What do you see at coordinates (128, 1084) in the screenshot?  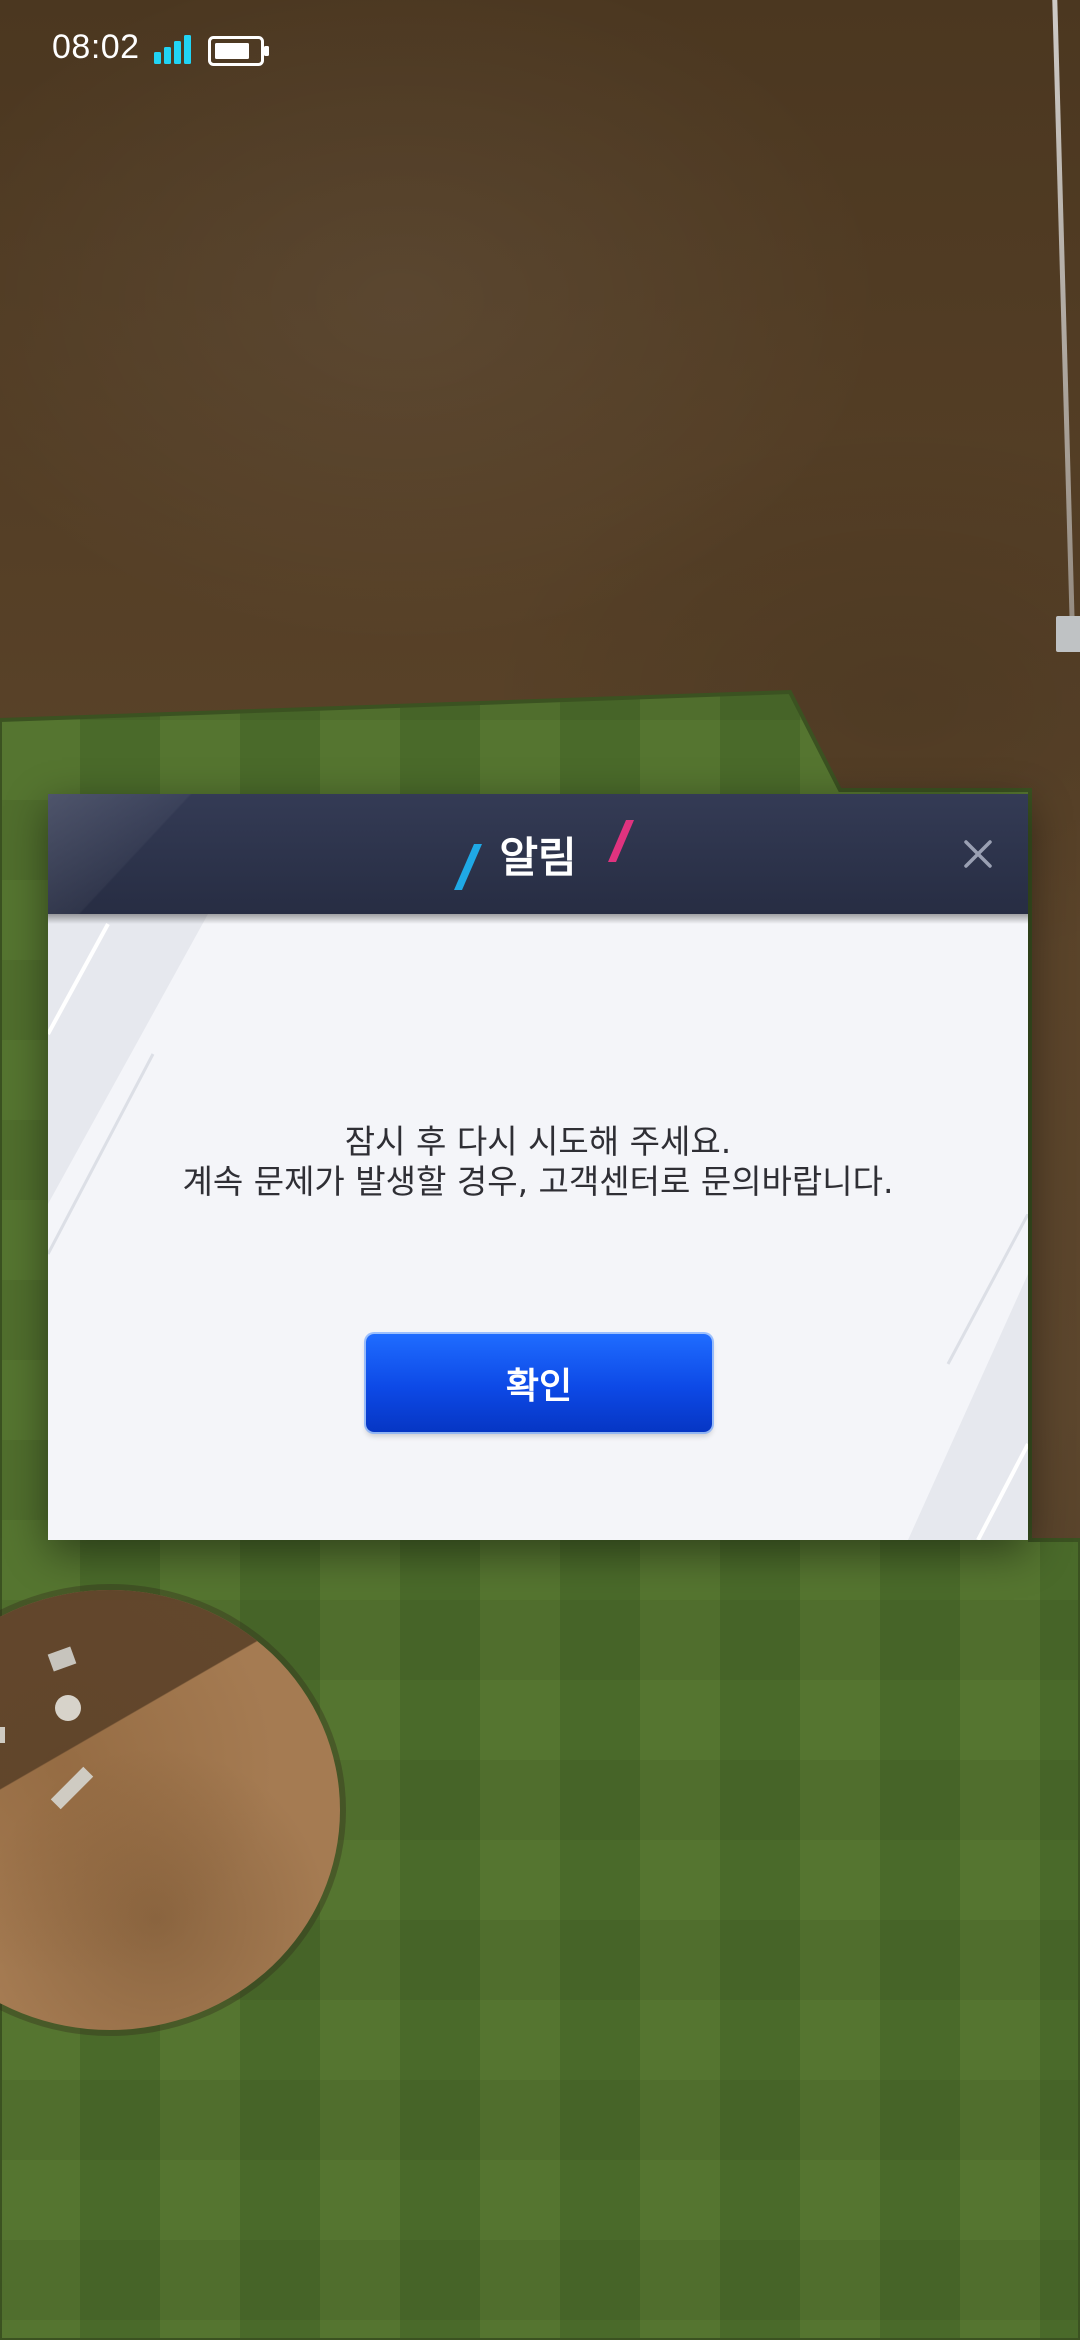 I see `decorative-stripes-left` at bounding box center [128, 1084].